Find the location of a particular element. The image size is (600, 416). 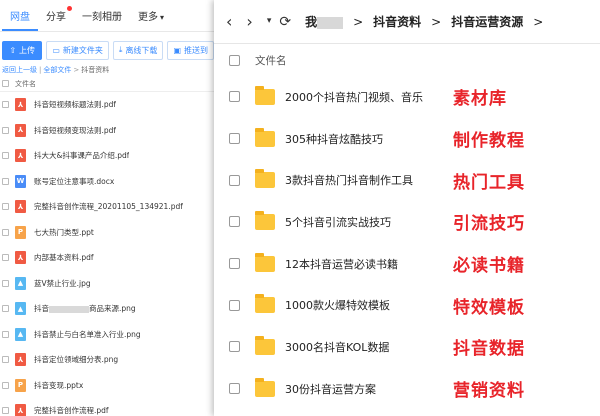

folder-row: 30份抖音运营方案 营销资料 is located at coordinates (407, 389).